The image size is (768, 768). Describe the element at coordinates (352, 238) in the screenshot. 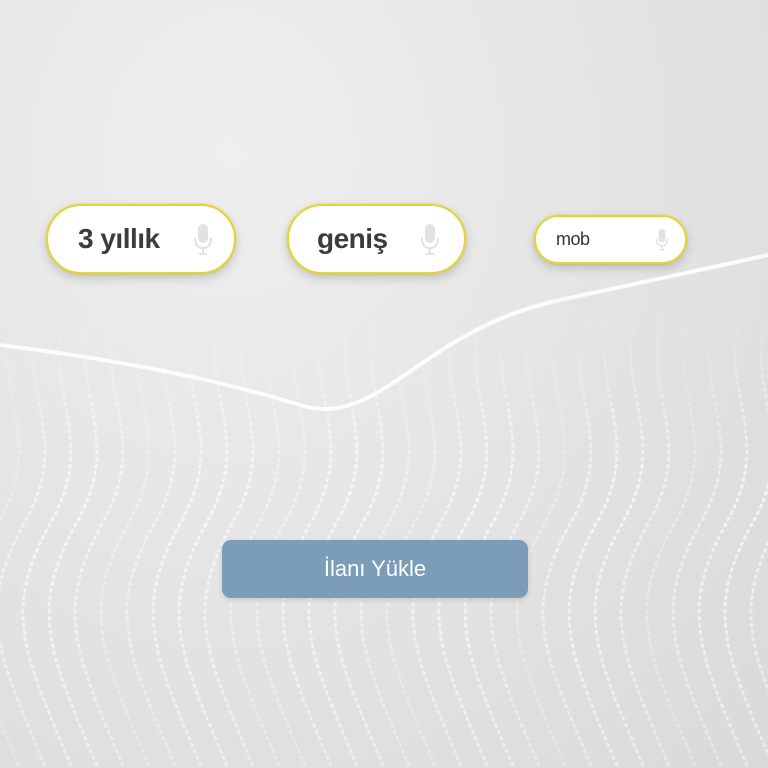

I see `tag-text: geniş` at that location.